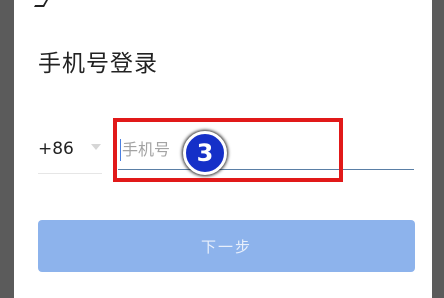 This screenshot has height=298, width=444. I want to click on page-title: 手机号登录, so click(98, 64).